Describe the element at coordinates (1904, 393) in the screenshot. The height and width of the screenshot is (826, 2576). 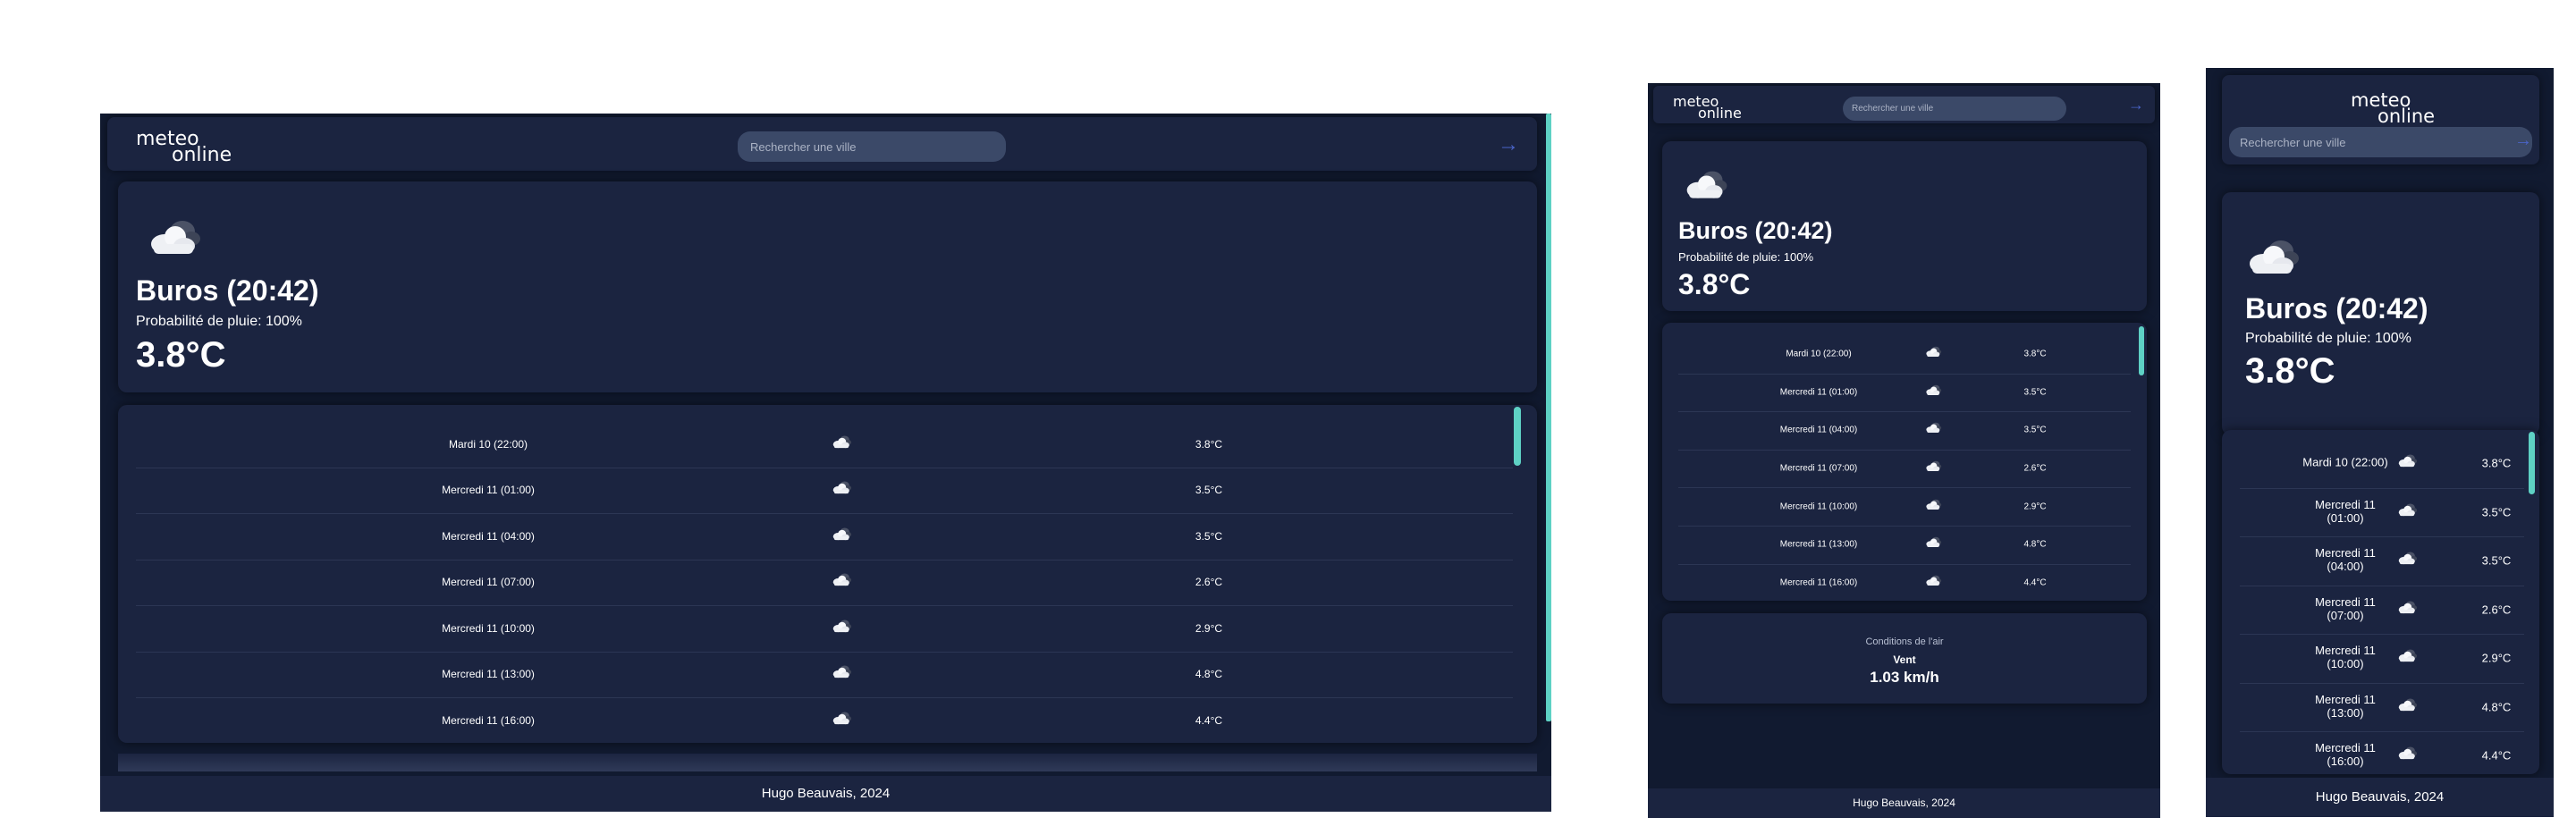
I see `forecast-row: Mercredi 11 (01:00) 3.5°C` at that location.